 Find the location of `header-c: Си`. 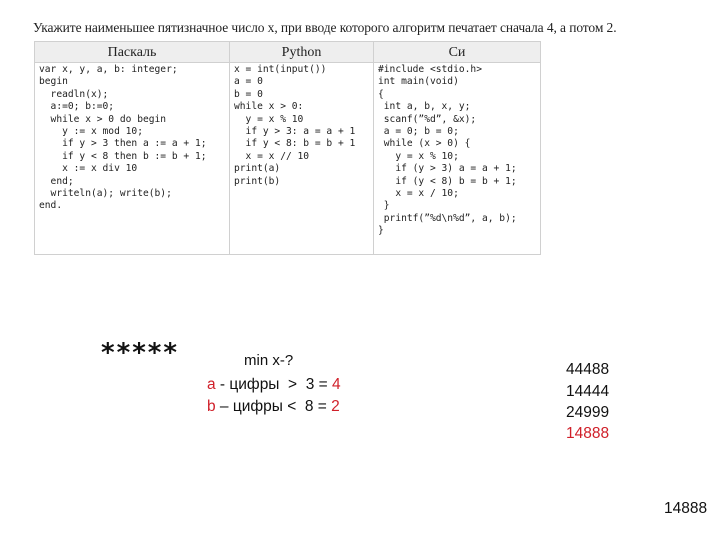

header-c: Си is located at coordinates (457, 52).